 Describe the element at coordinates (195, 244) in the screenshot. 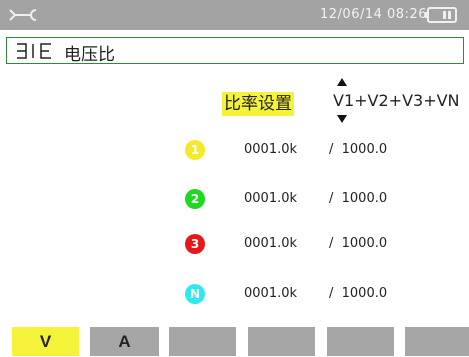

I see `channel-badge: 3` at that location.